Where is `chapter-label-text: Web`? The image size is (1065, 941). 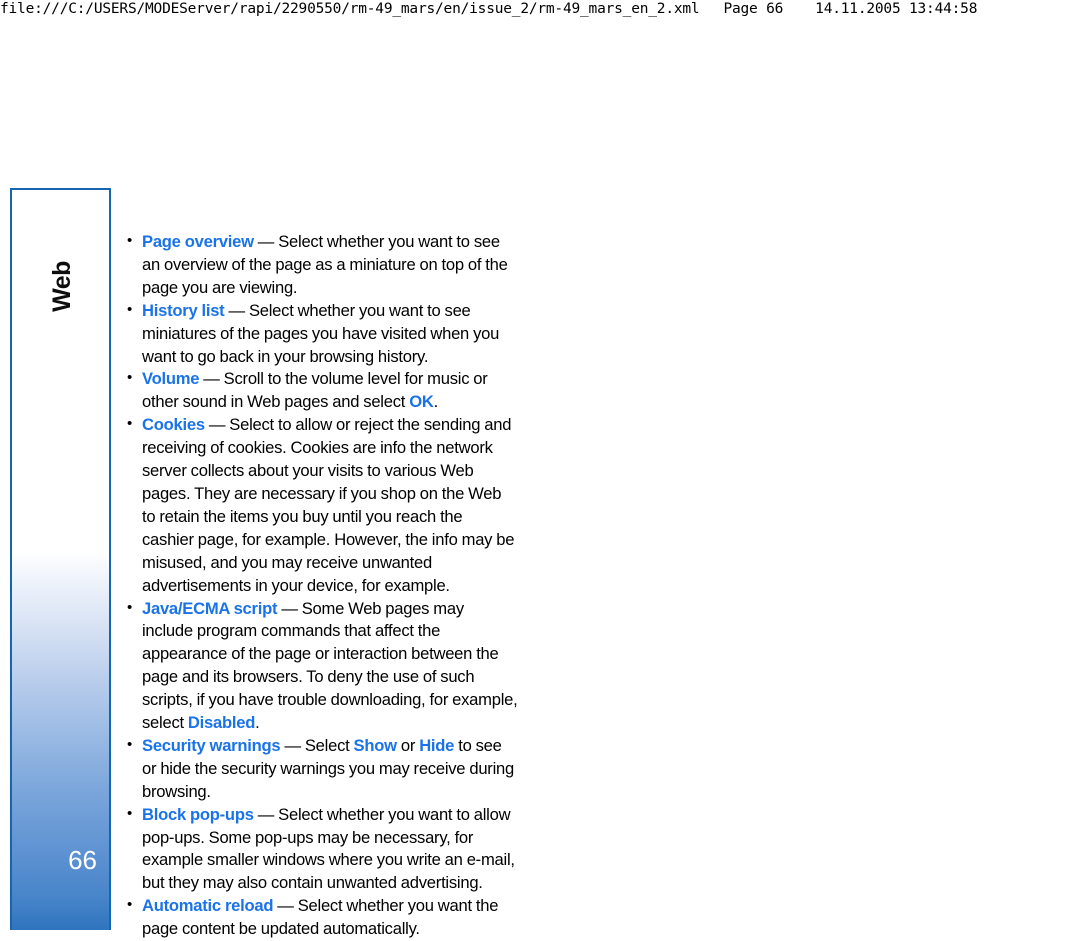
chapter-label-text: Web is located at coordinates (61, 286).